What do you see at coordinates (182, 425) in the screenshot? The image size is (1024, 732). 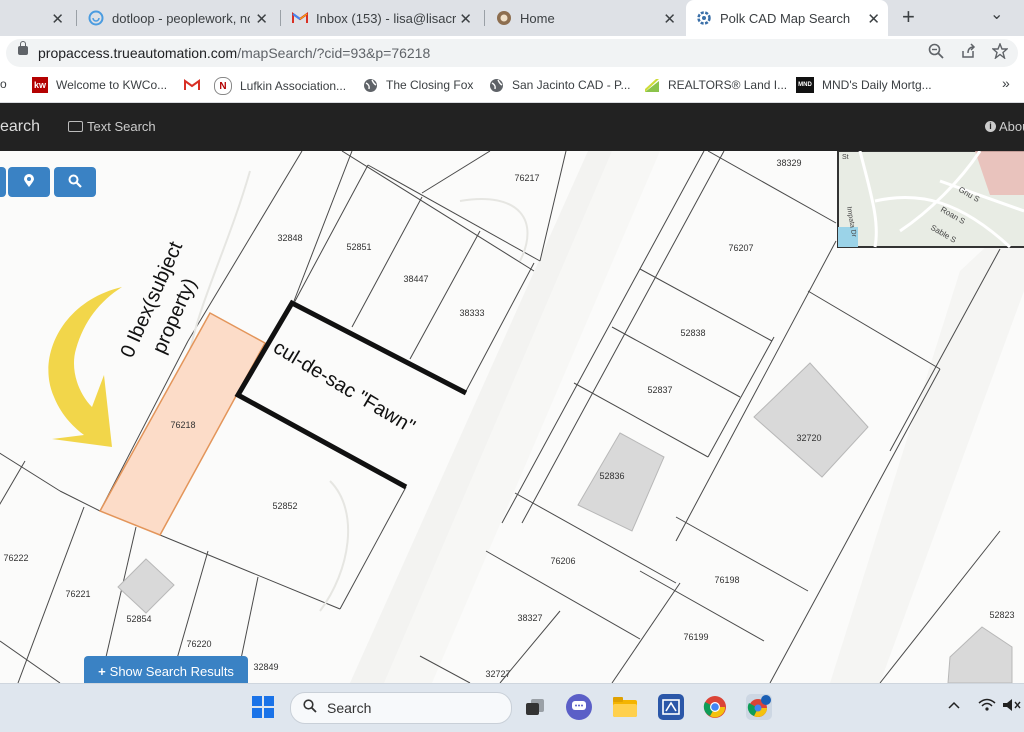 I see `parcel-label: 76218` at bounding box center [182, 425].